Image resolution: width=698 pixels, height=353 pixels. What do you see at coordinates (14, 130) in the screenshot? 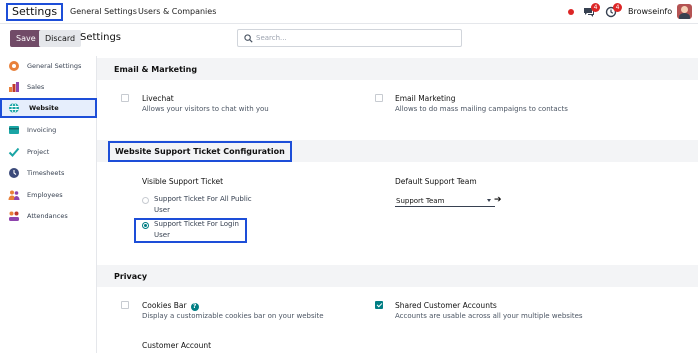
I see `invoicing-icon` at bounding box center [14, 130].